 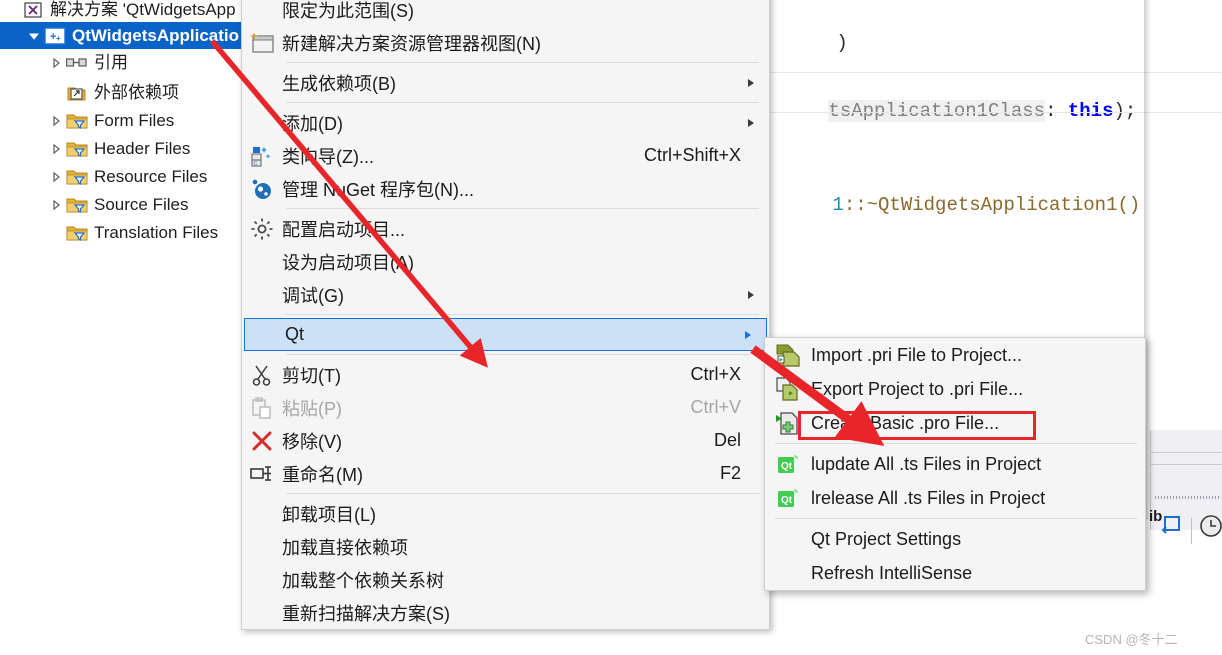 What do you see at coordinates (505, 612) in the screenshot?
I see `menu-item: 重新扫描解决方案(S)` at bounding box center [505, 612].